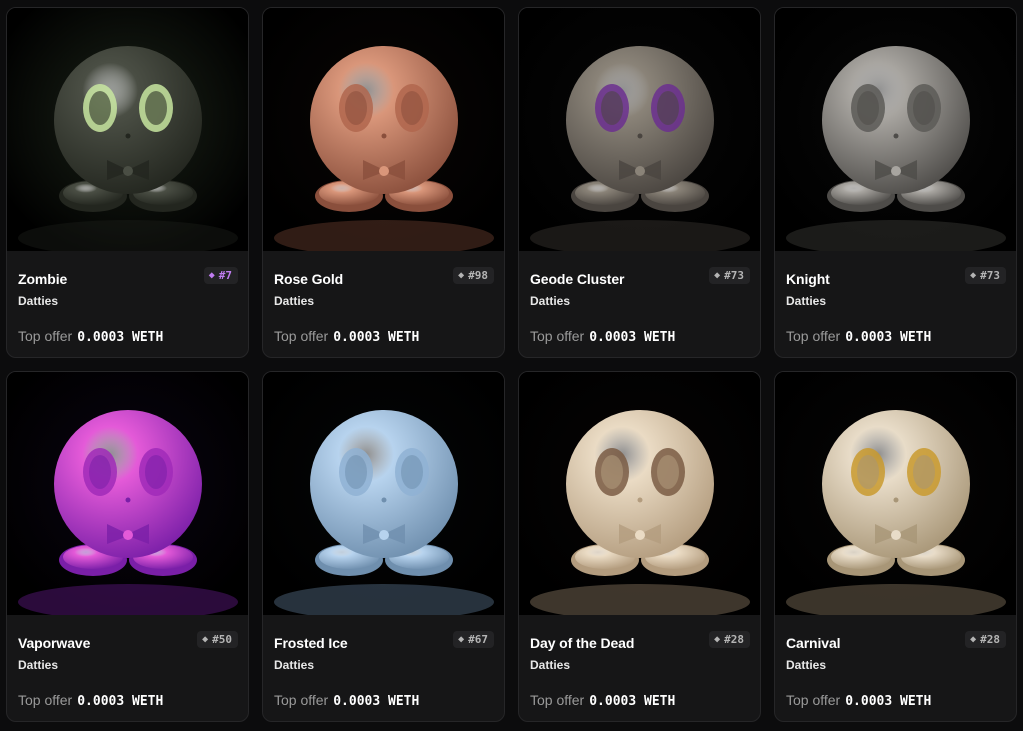 This screenshot has height=731, width=1023. What do you see at coordinates (478, 275) in the screenshot?
I see `rarity-rank: #98` at bounding box center [478, 275].